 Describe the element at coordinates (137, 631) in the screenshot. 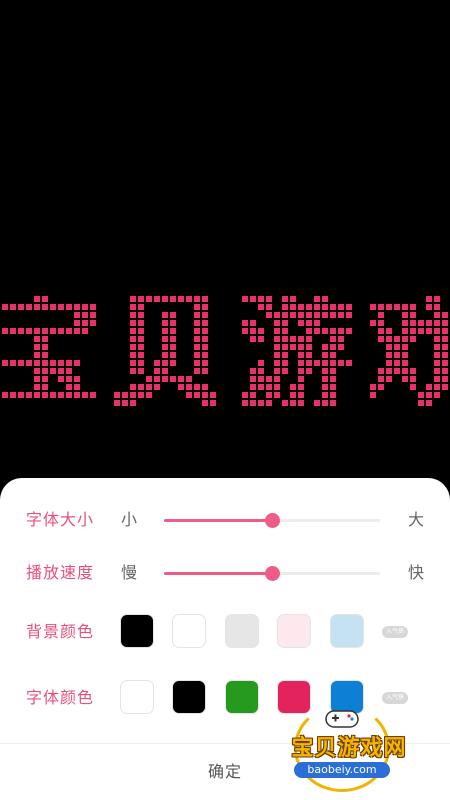

I see `bg-swatch-black` at that location.